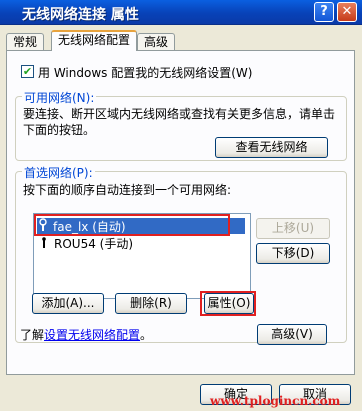 The width and height of the screenshot is (362, 411). I want to click on available-networks-description: 要连接、断开区域内无线网络或查找有关更多信息，请单击下面的按钮。, so click(179, 122).